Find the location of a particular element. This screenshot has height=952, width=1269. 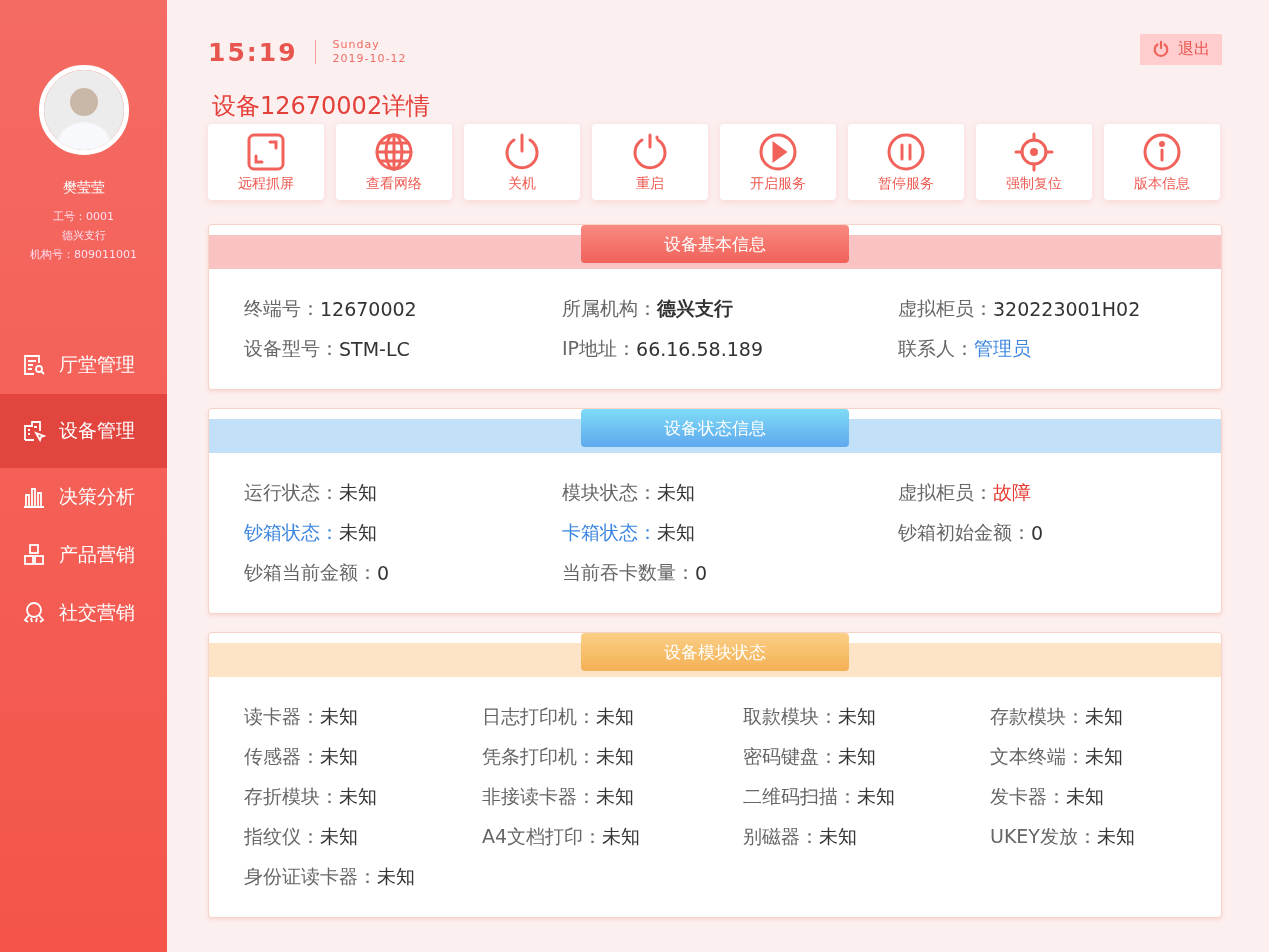

field-value: 12670002 is located at coordinates (368, 309).